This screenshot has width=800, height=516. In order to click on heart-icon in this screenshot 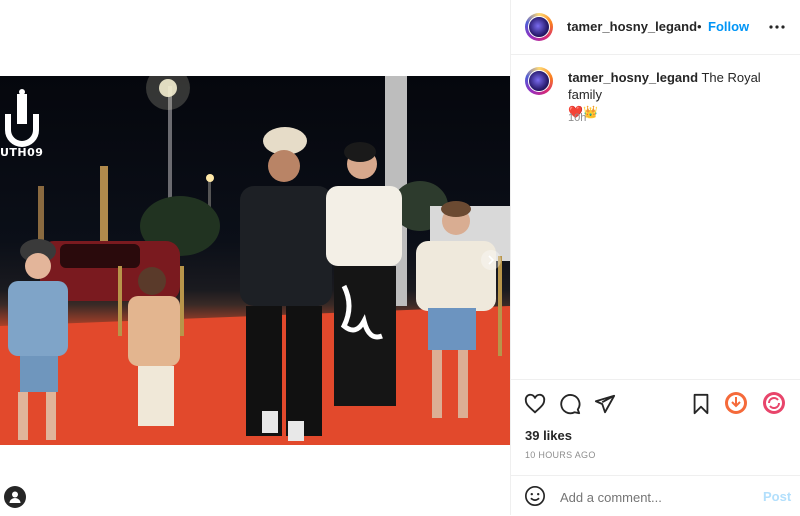, I will do `click(535, 403)`.